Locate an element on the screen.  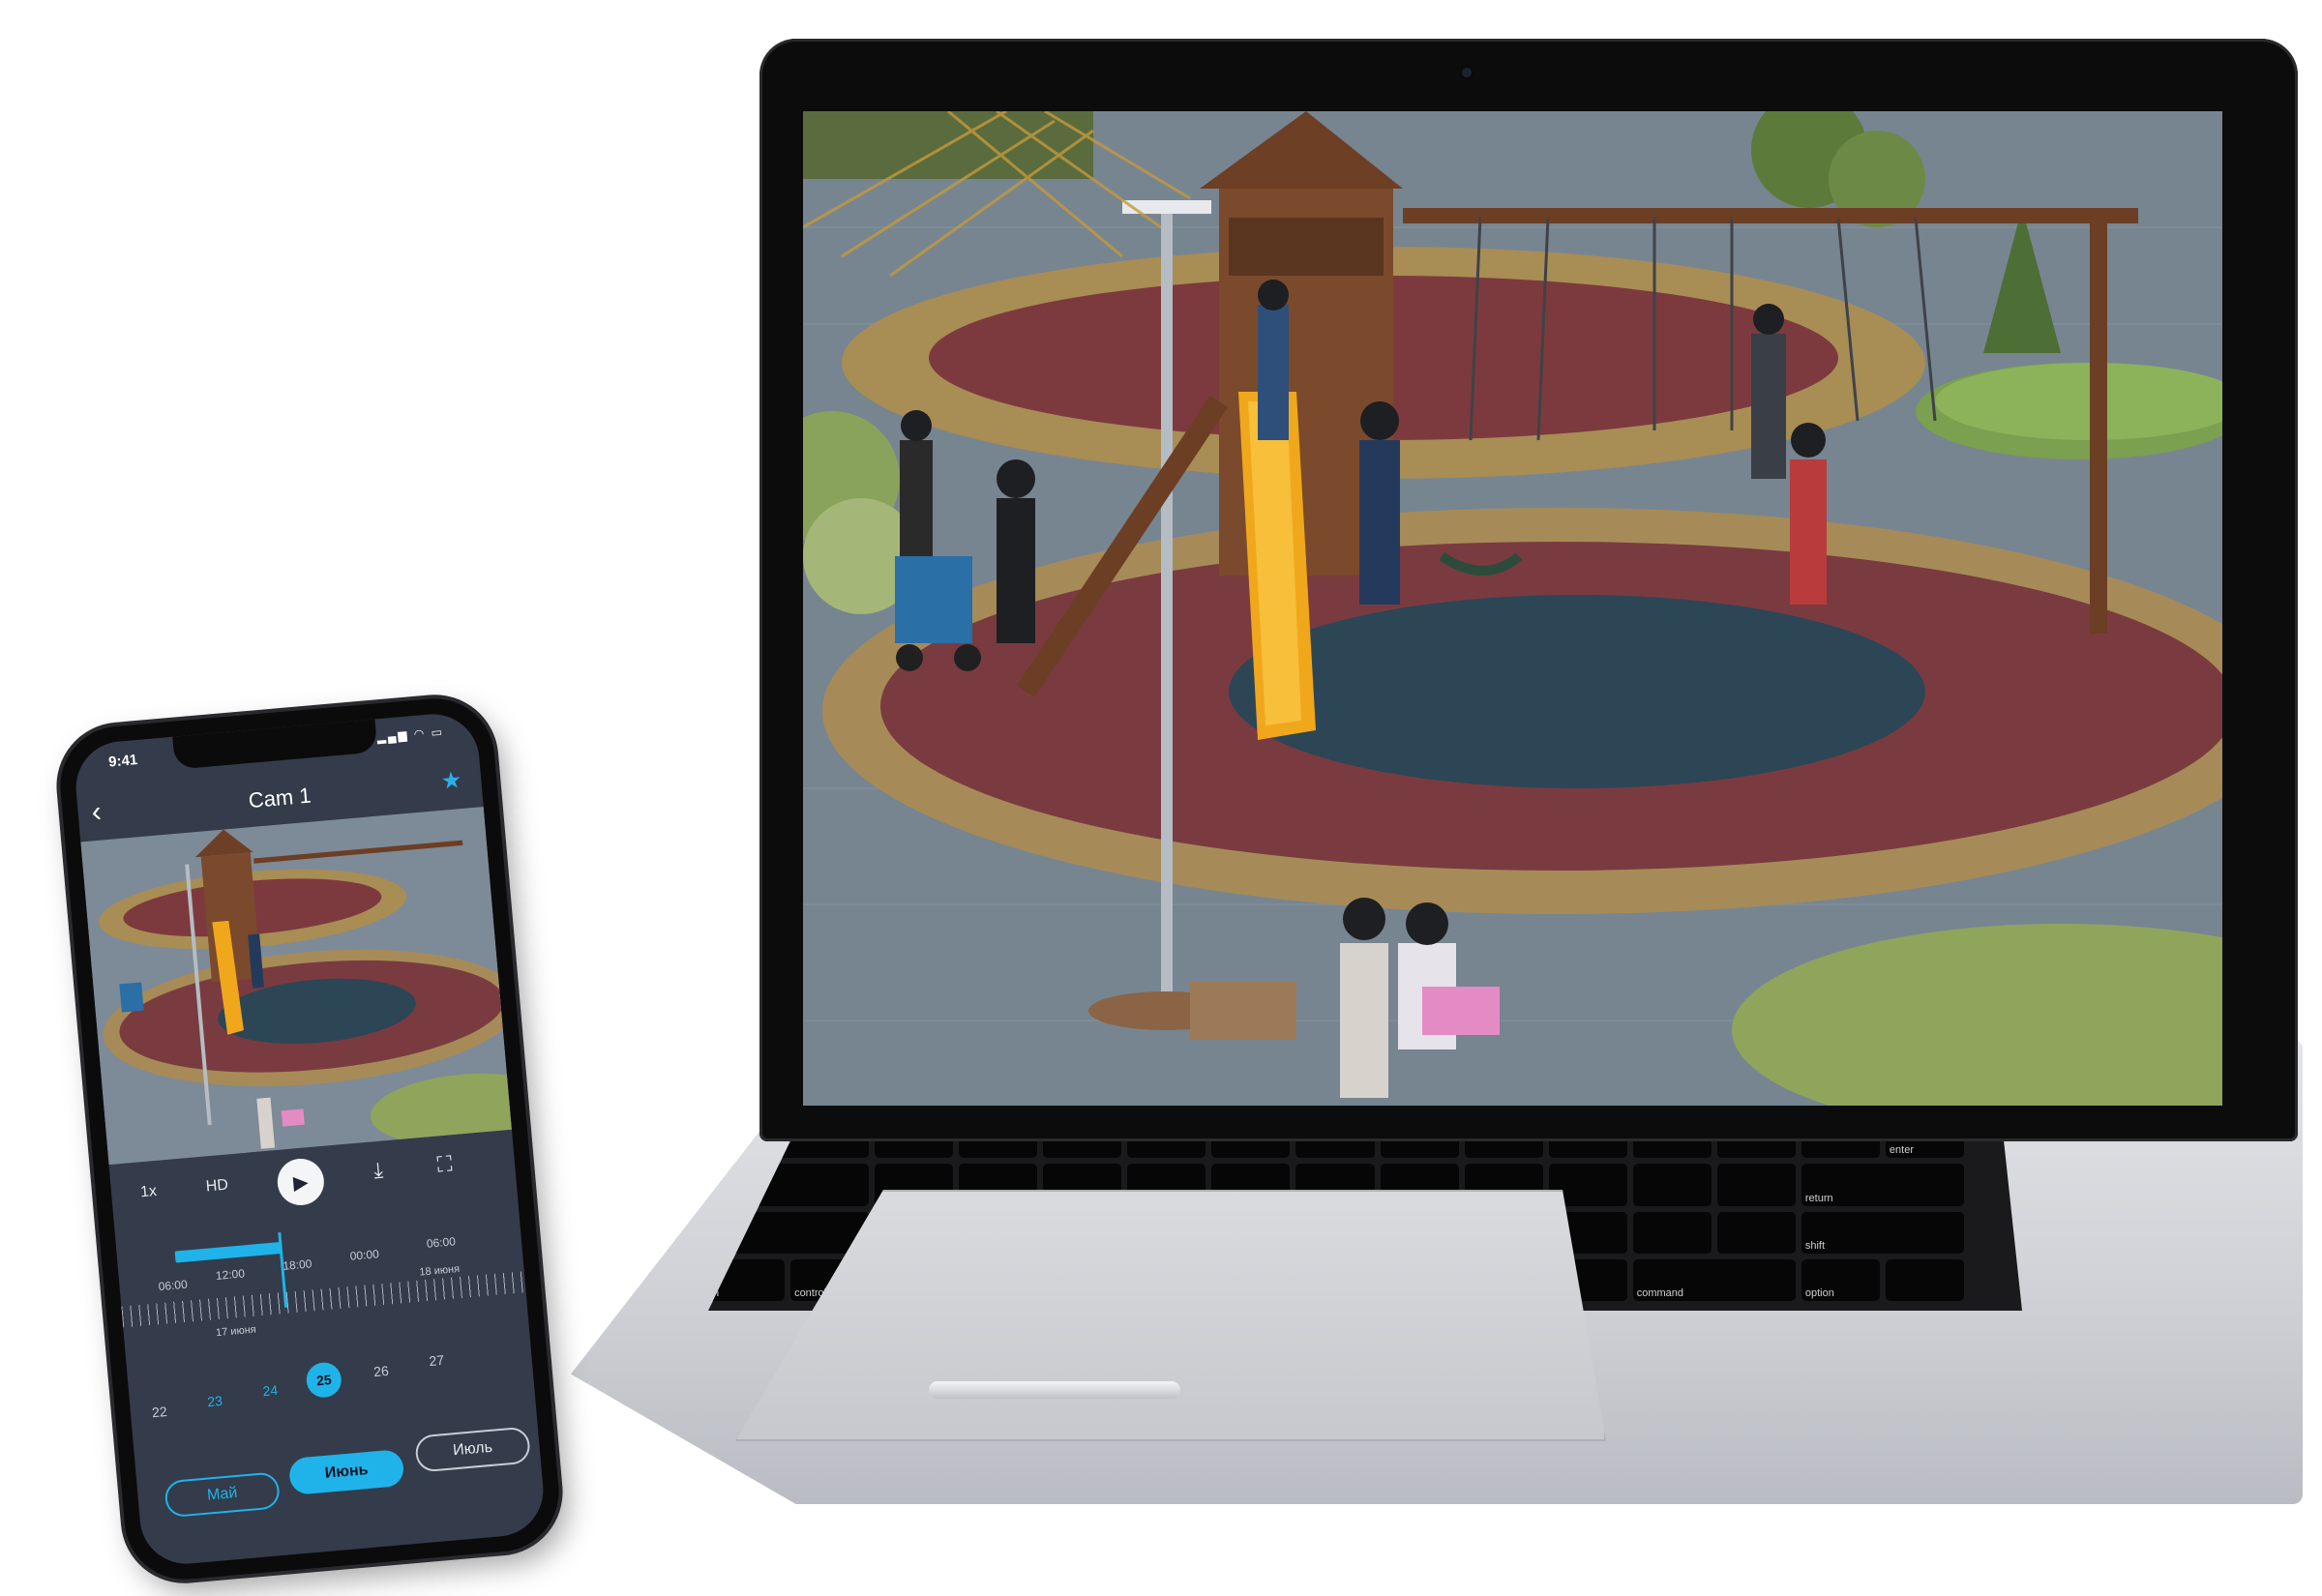
download-icon: ⤓ is located at coordinates (378, 1171).